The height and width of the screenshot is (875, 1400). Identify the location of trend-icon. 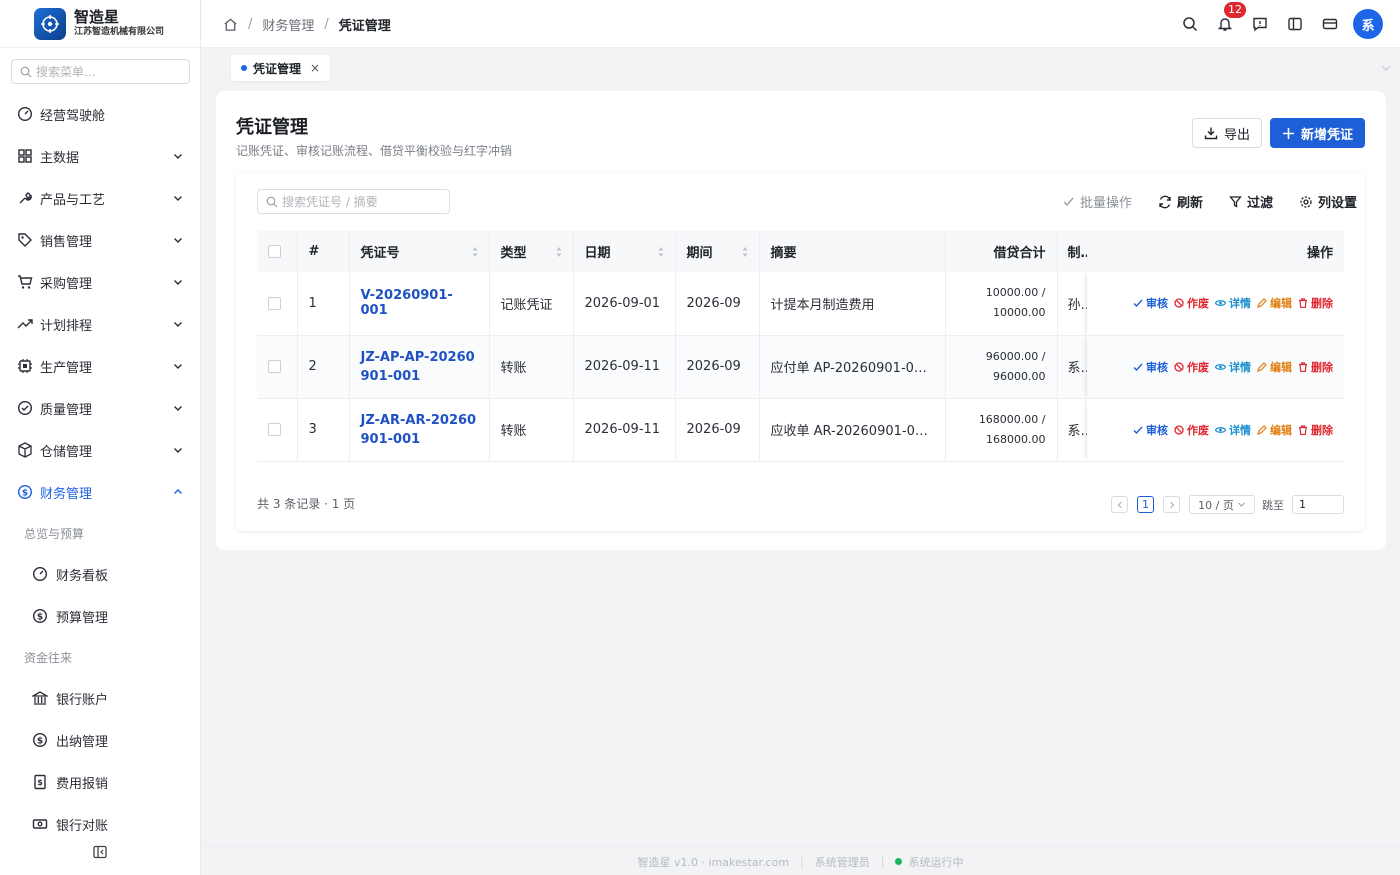
(25, 324).